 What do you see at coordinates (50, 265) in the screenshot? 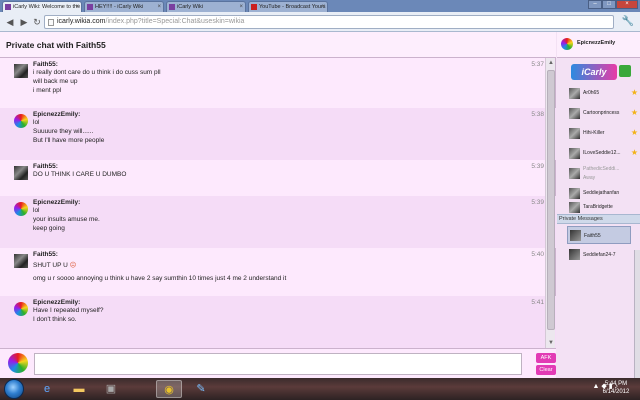
I see `message-text-part: SHUT UP U` at bounding box center [50, 265].